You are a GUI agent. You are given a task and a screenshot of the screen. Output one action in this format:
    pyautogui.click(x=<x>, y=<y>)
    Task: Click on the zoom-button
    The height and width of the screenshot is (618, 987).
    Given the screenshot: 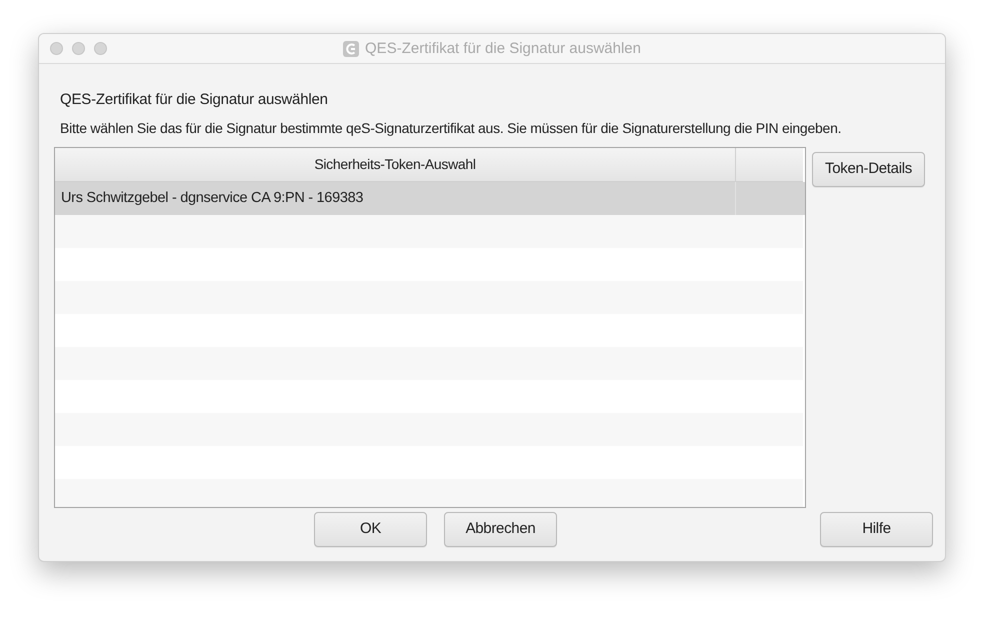 What is the action you would take?
    pyautogui.click(x=100, y=48)
    